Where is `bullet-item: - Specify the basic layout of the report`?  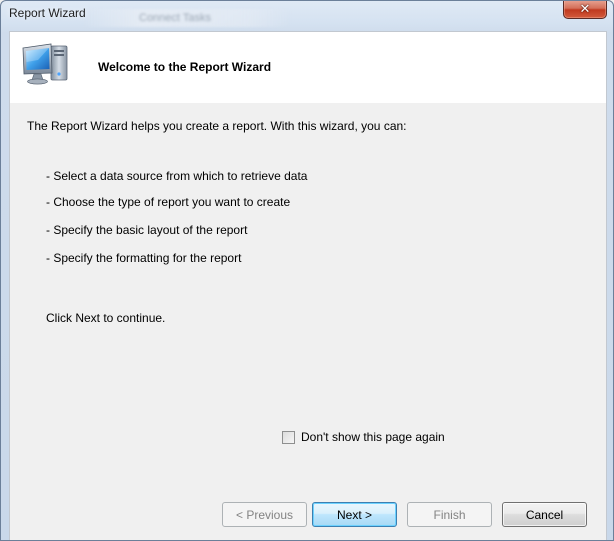
bullet-item: - Specify the basic layout of the report is located at coordinates (147, 230).